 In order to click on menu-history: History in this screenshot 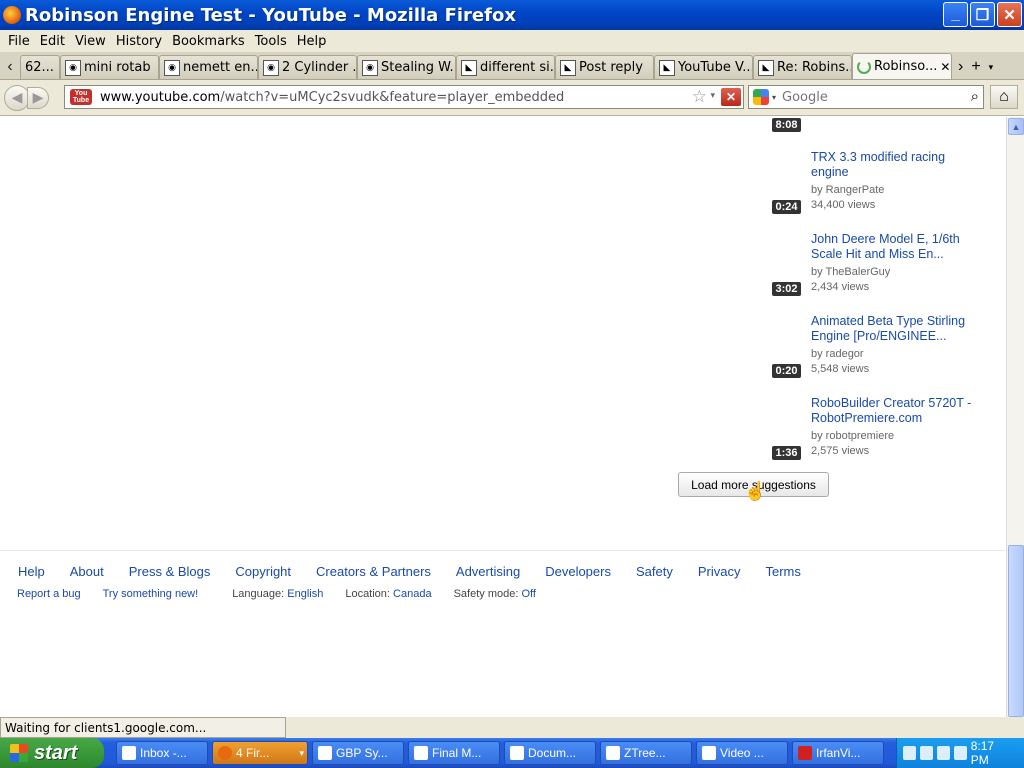, I will do `click(139, 41)`.